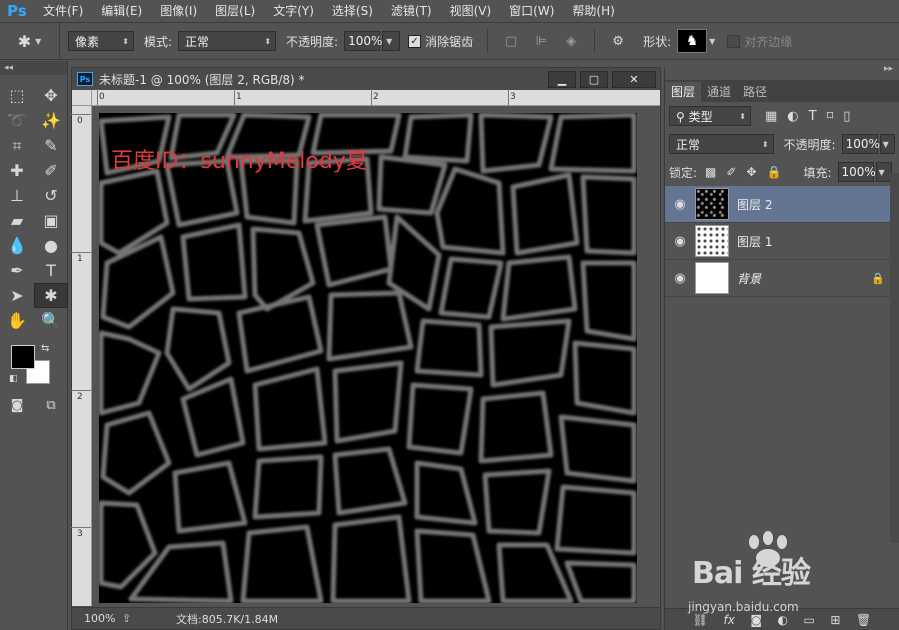 The height and width of the screenshot is (630, 899). Describe the element at coordinates (755, 92) in the screenshot. I see `tab-paths: 路径` at that location.